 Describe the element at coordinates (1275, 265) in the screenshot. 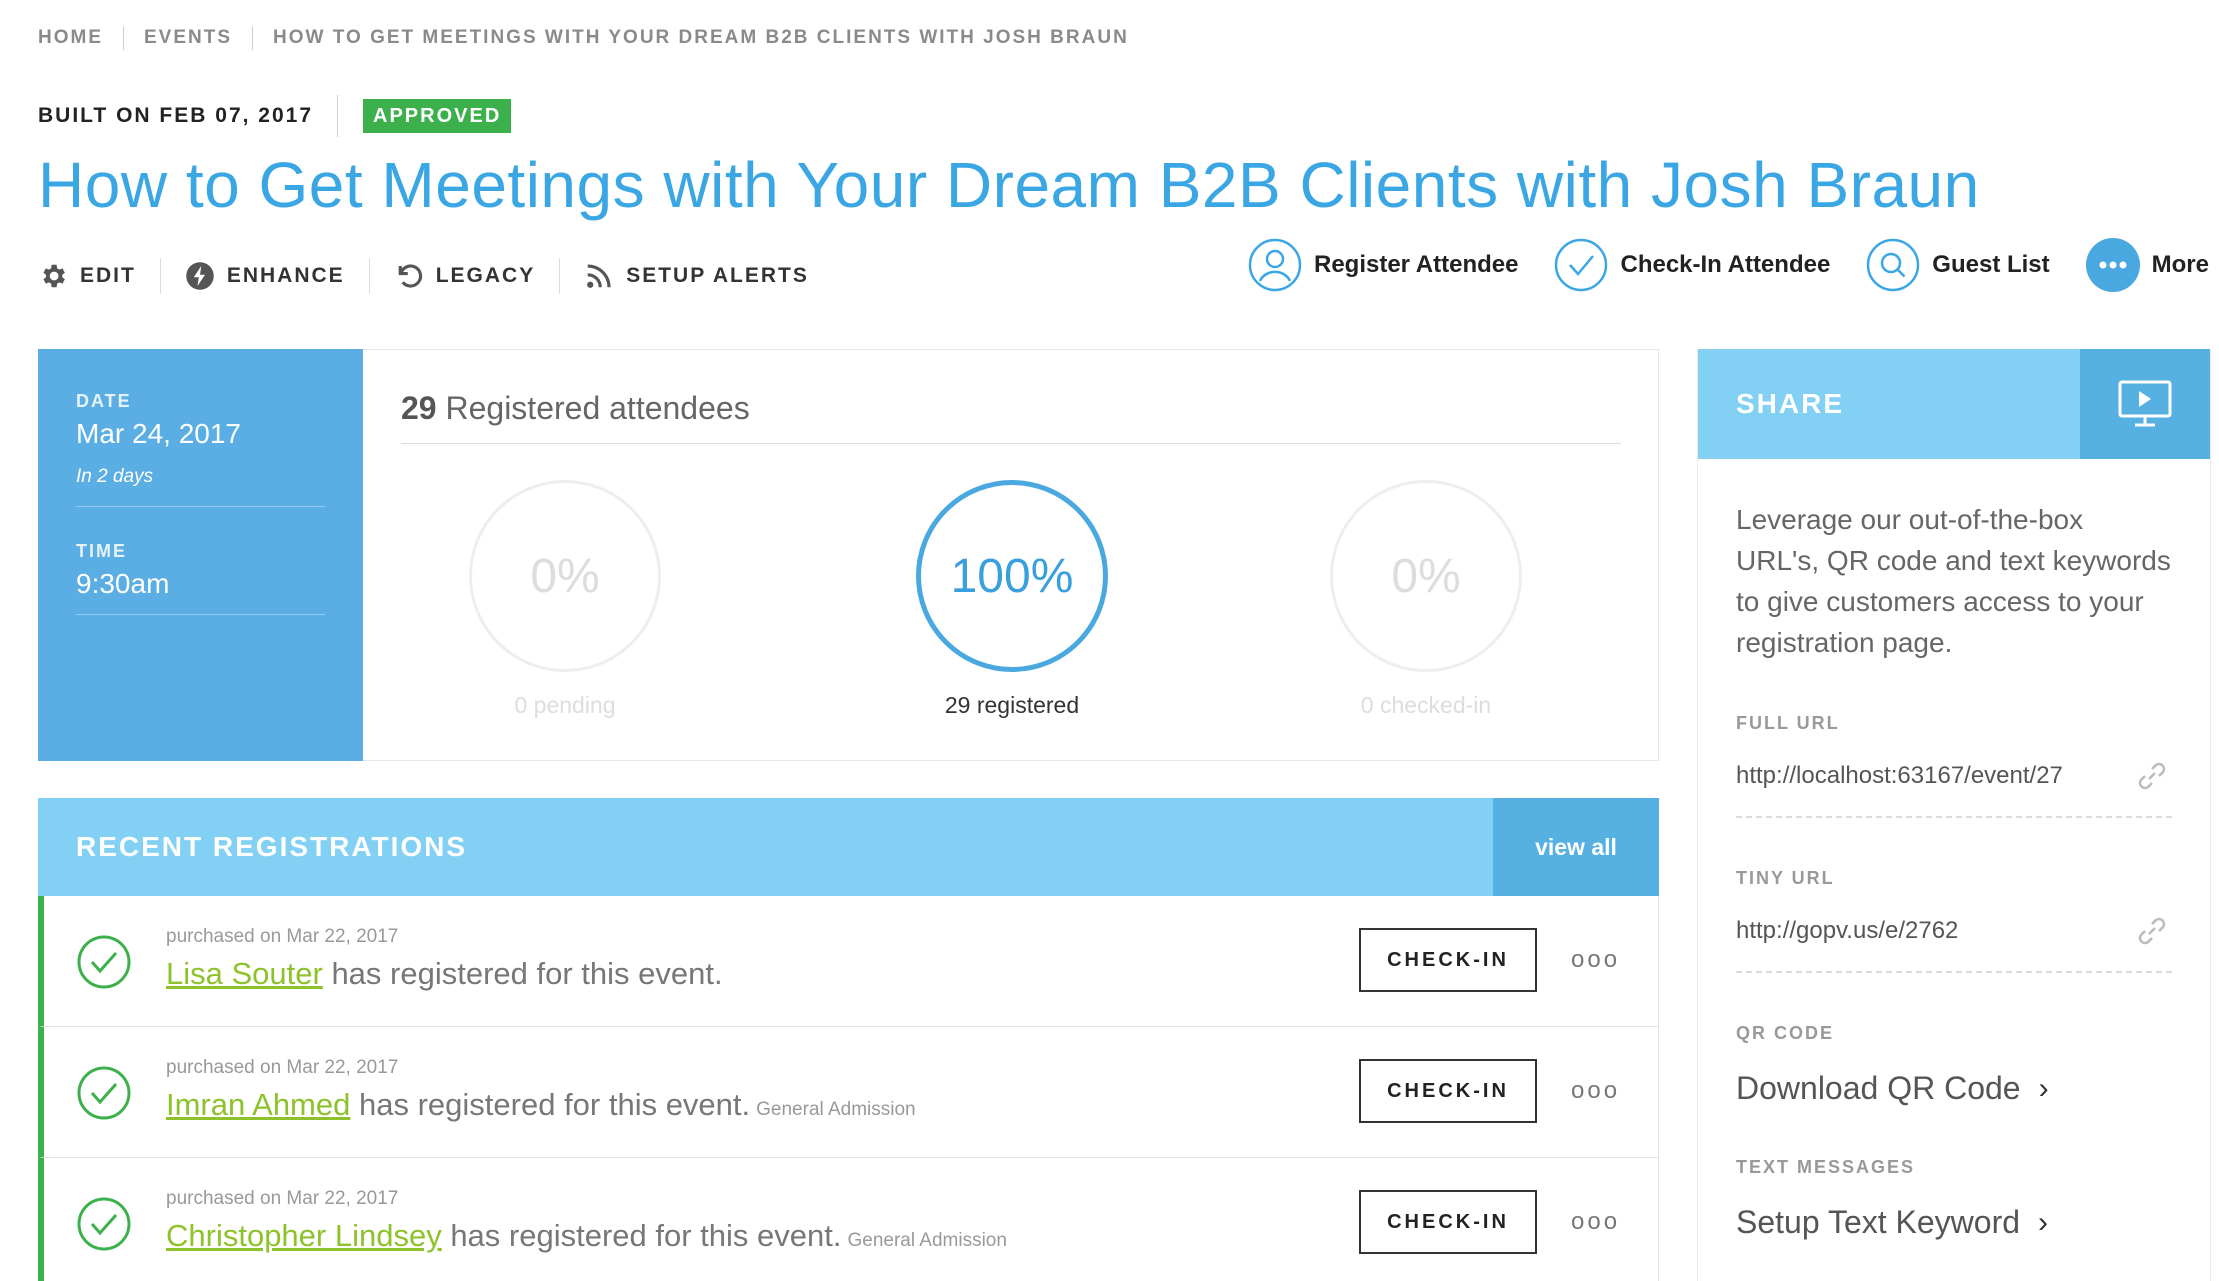

I see `user-icon` at that location.